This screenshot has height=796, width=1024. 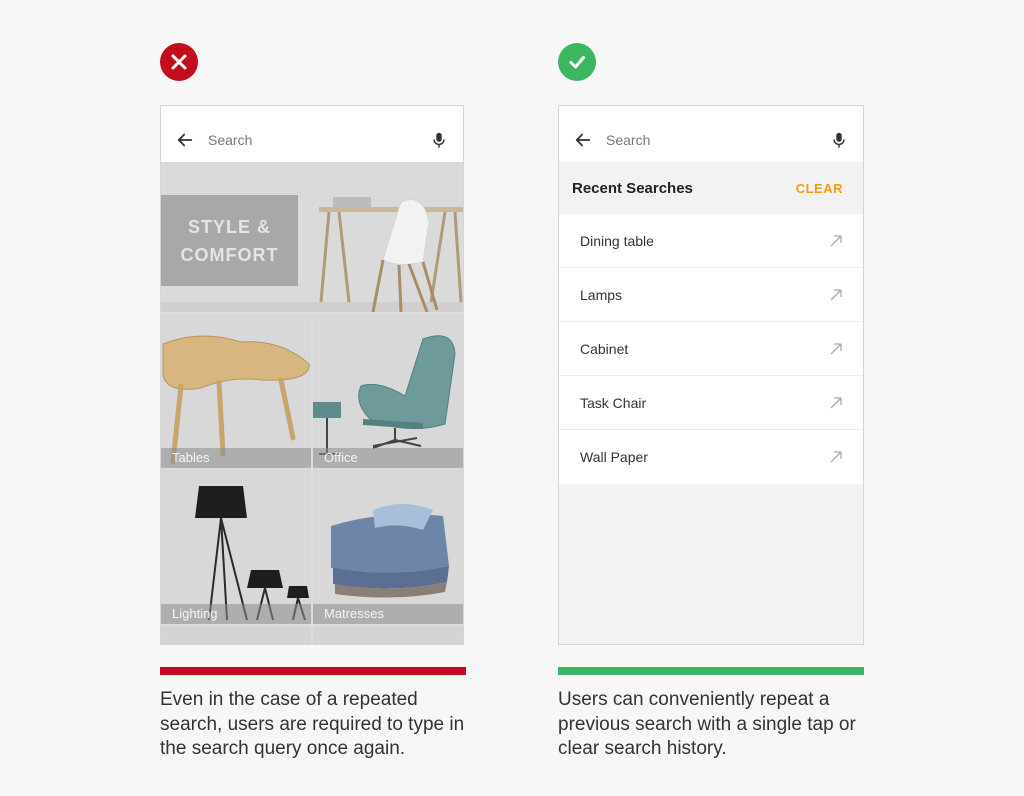 What do you see at coordinates (229, 254) in the screenshot?
I see `promo-line-2: COMFORT` at bounding box center [229, 254].